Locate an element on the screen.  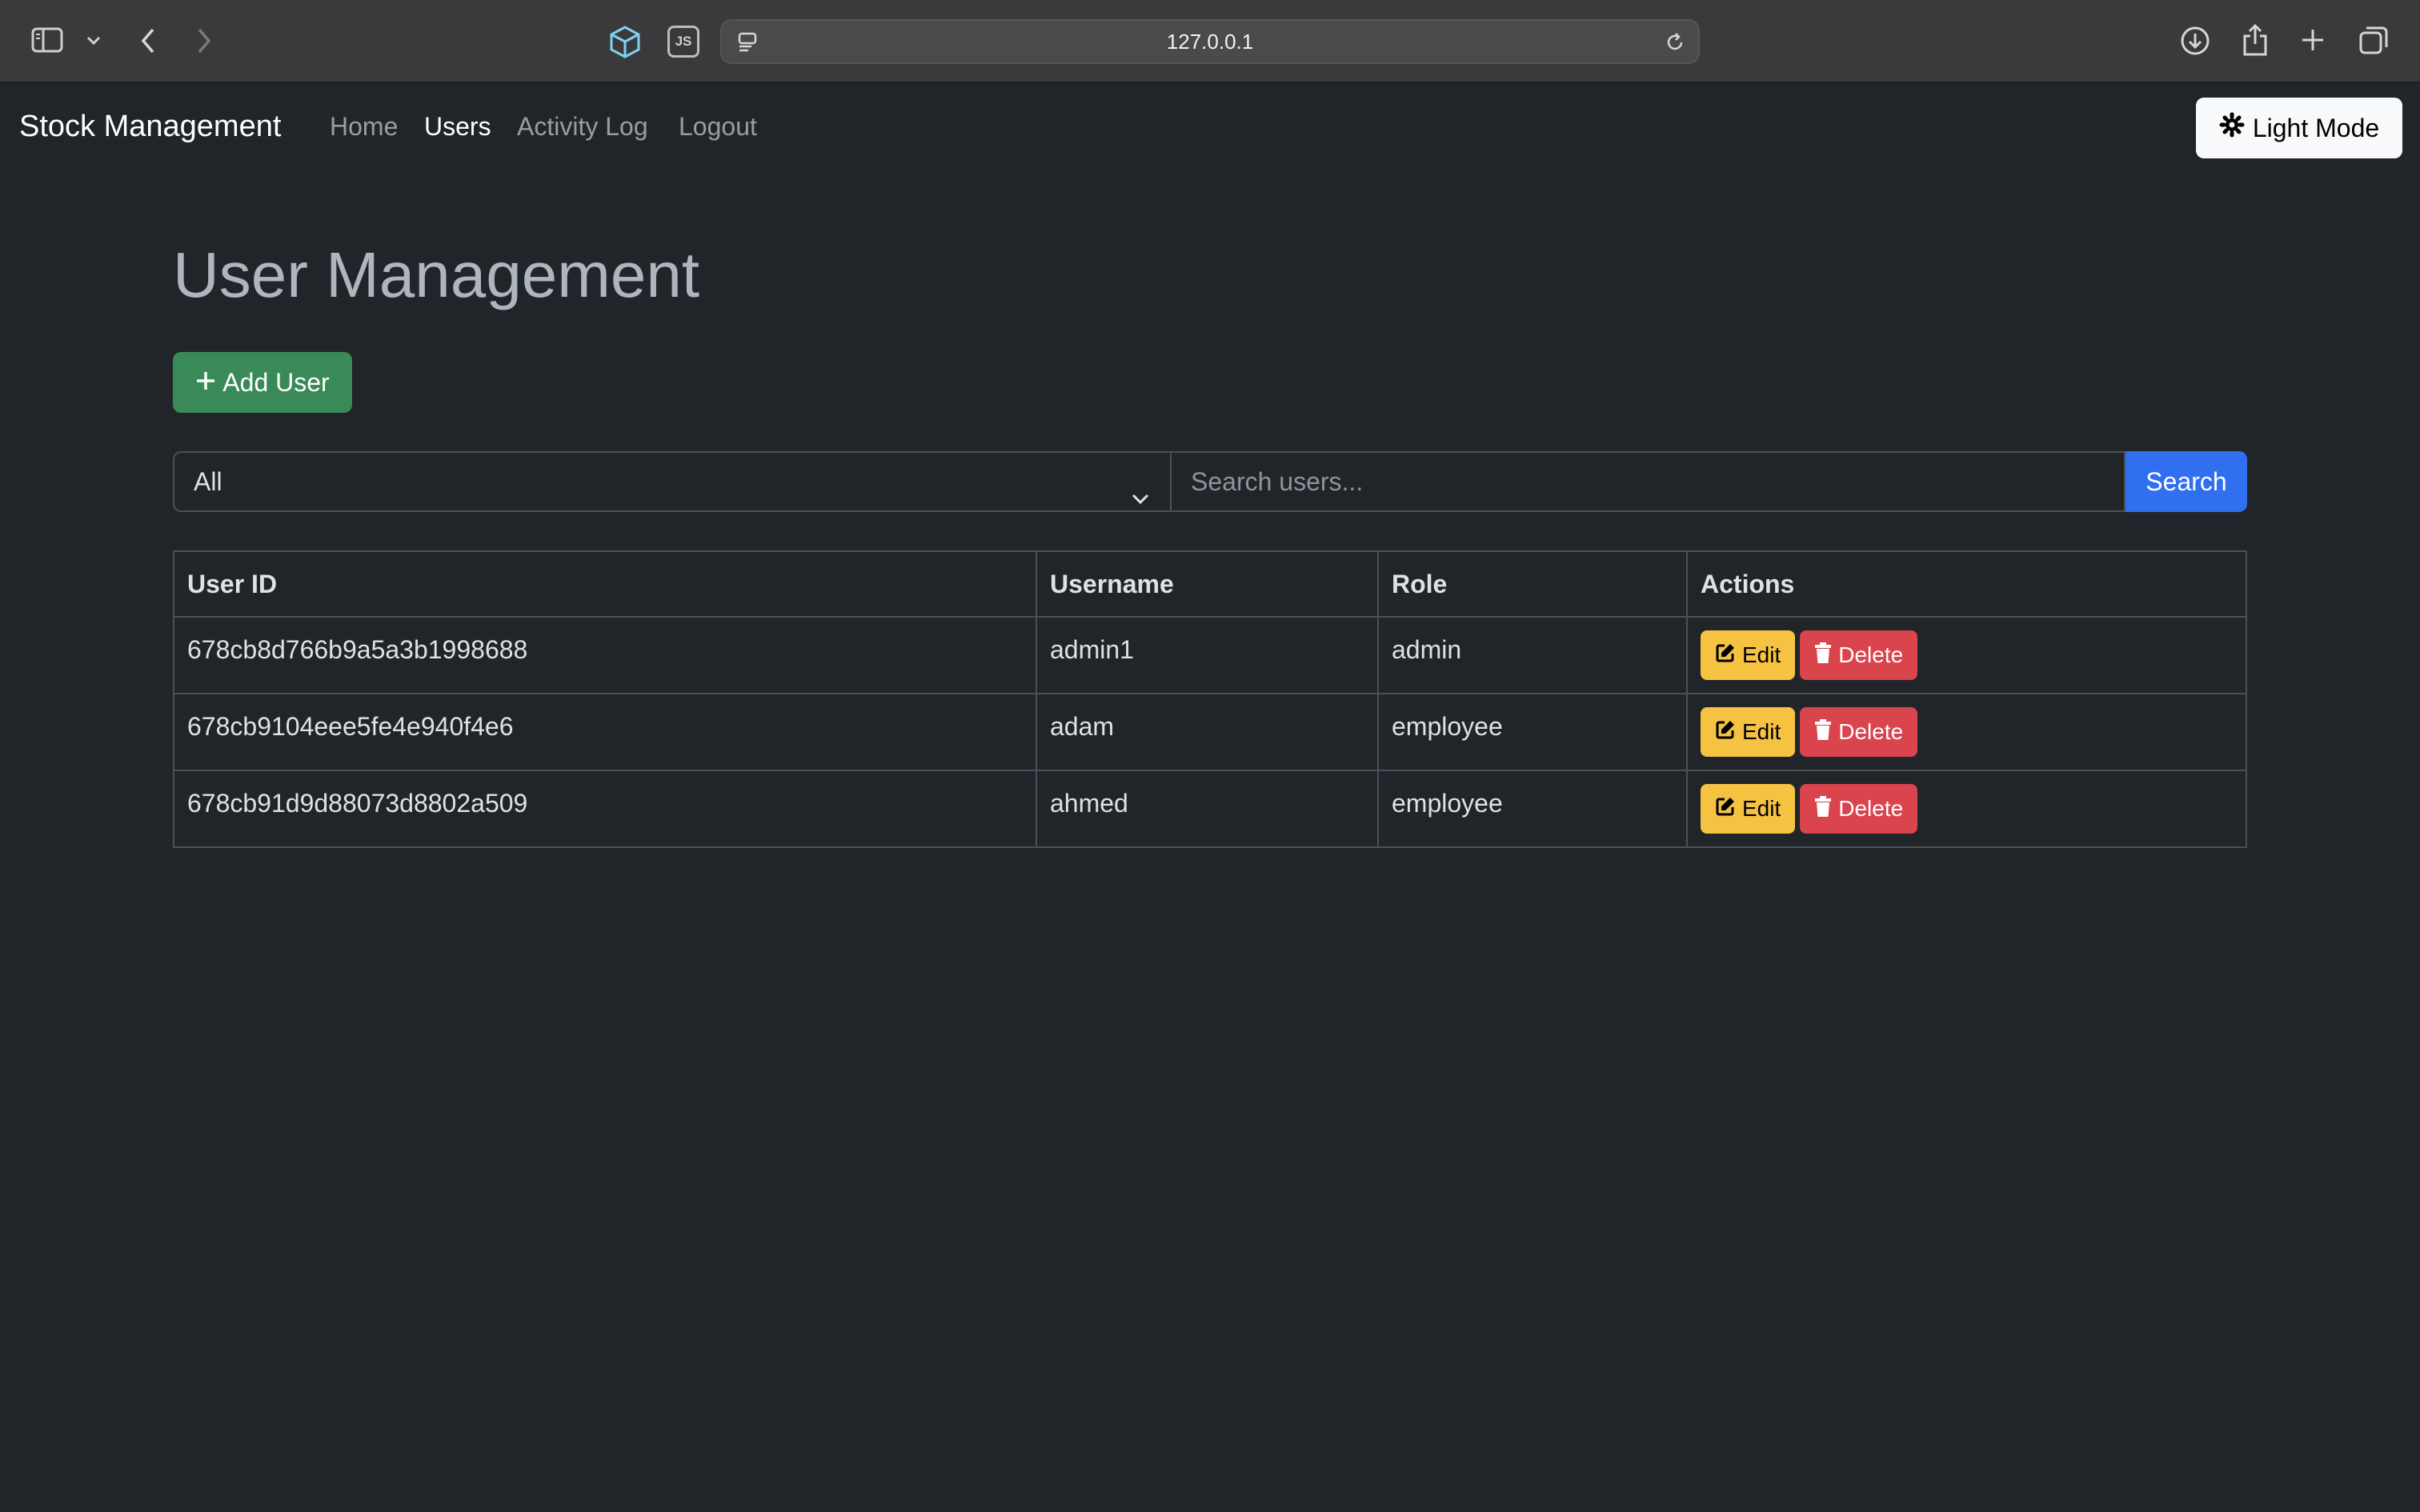
new-tab-icon is located at coordinates (2312, 40).